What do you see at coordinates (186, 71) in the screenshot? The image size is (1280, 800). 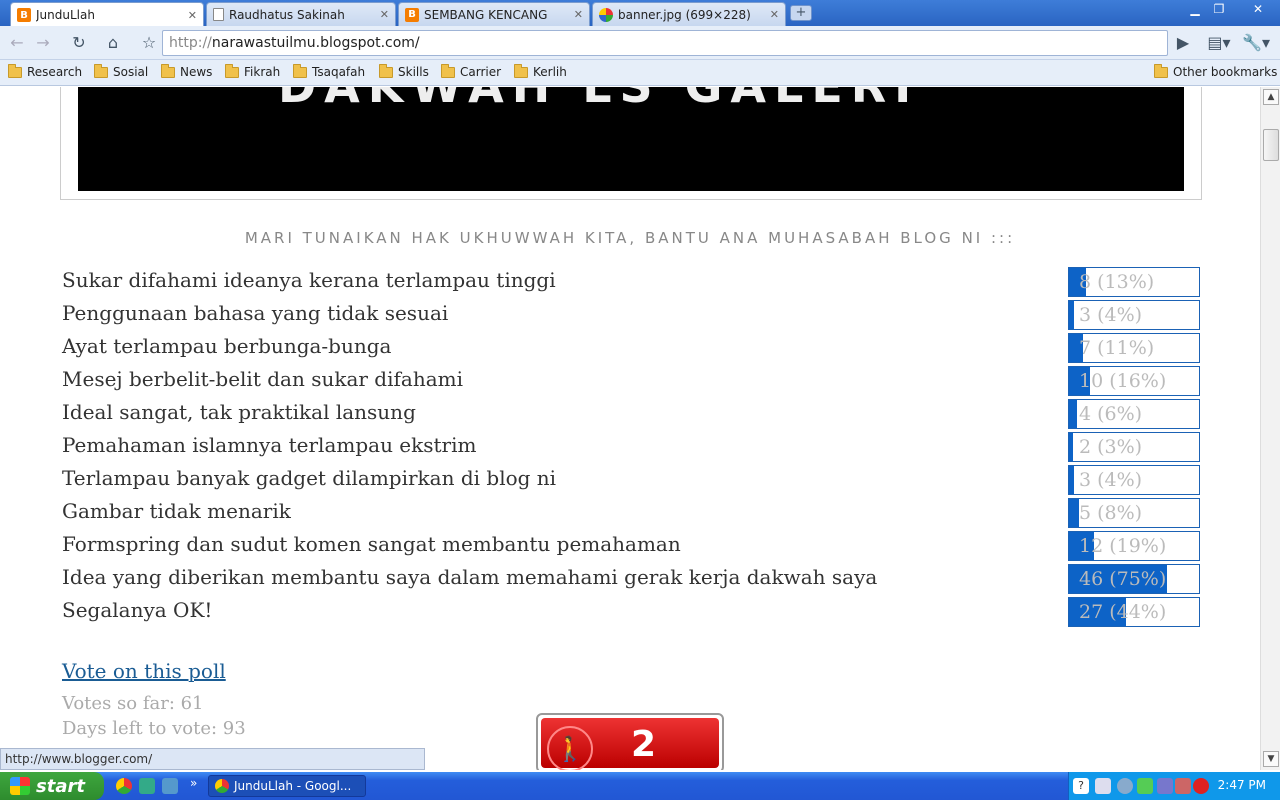 I see `bookmark-folder-news: News` at bounding box center [186, 71].